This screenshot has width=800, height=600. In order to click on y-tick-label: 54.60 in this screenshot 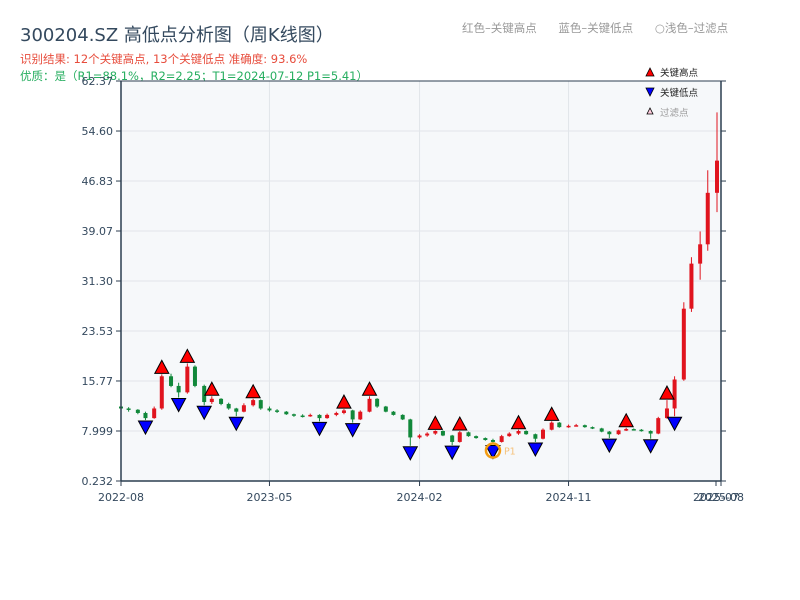, I will do `click(98, 131)`.